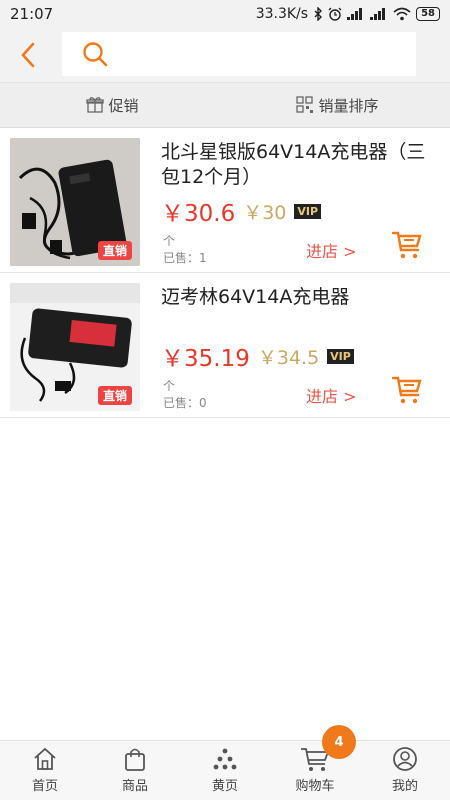 This screenshot has width=450, height=800. I want to click on back-arrow-icon, so click(28, 55).